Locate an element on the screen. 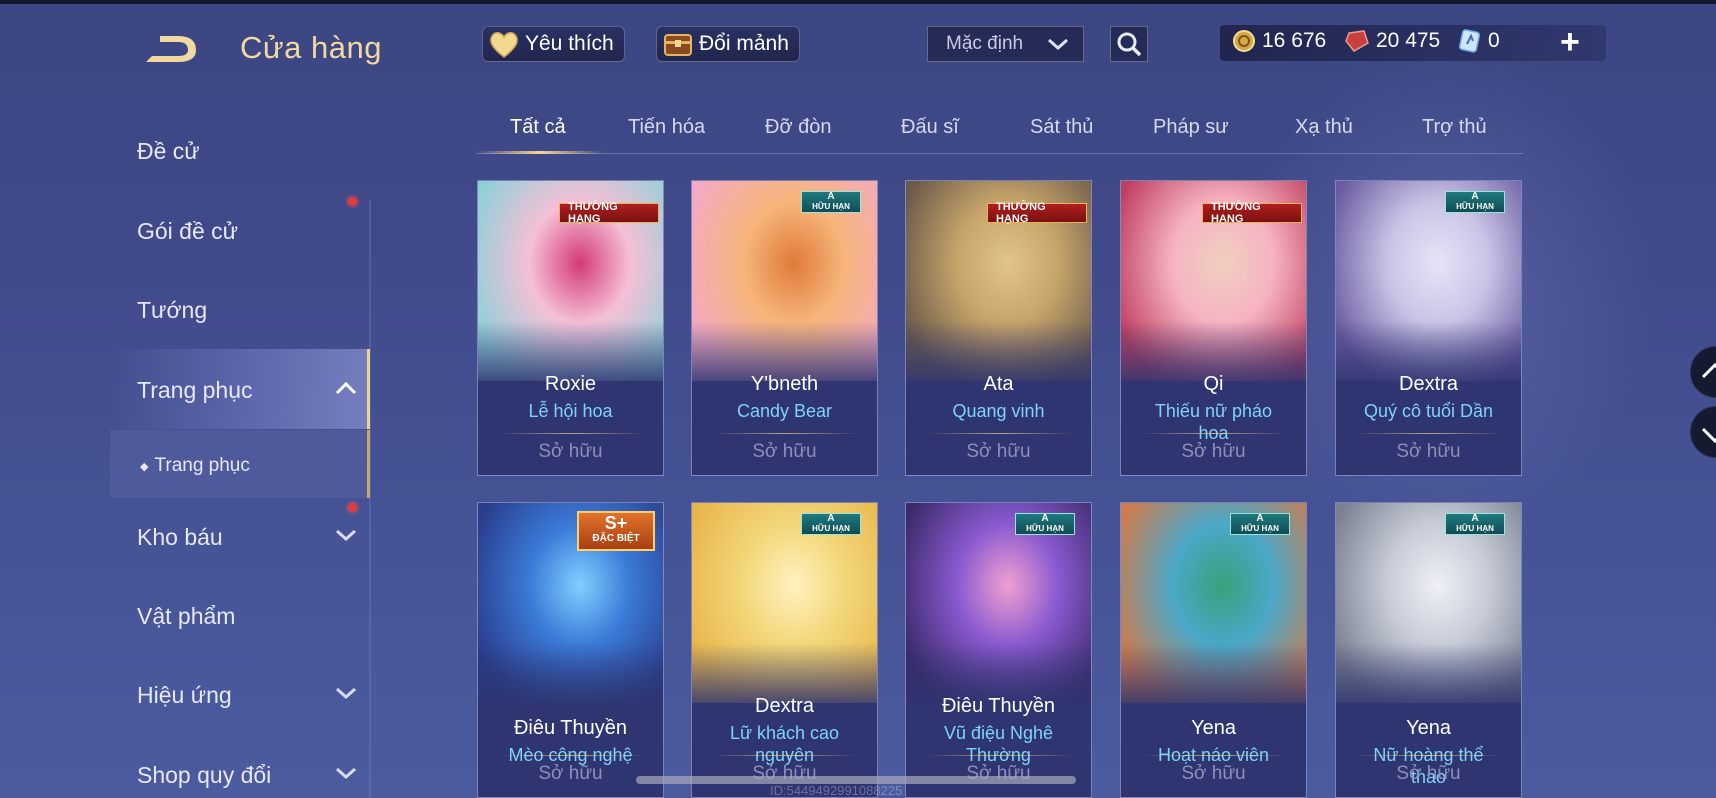  hero-name: Y'bneth is located at coordinates (784, 384).